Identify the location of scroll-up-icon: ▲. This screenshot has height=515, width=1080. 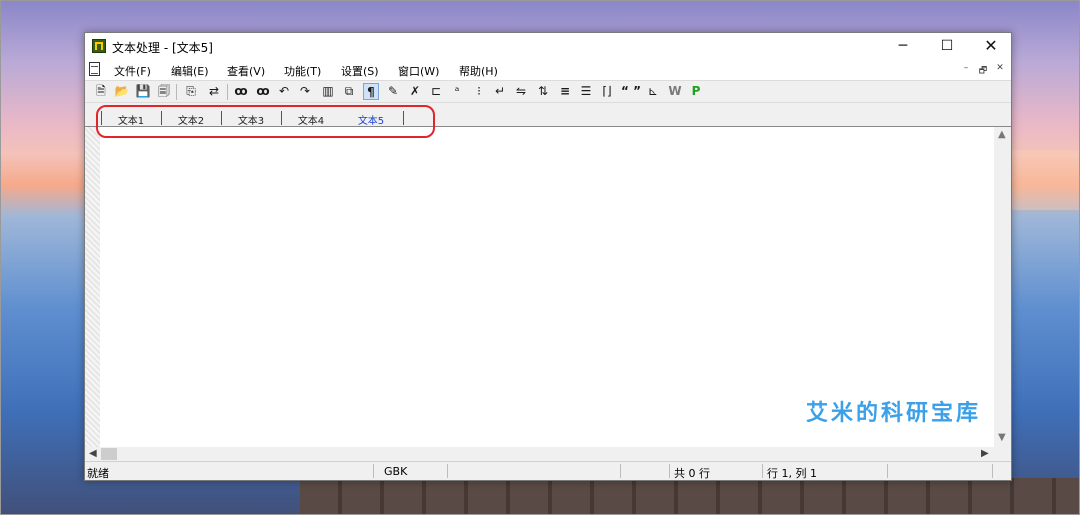
(1002, 134).